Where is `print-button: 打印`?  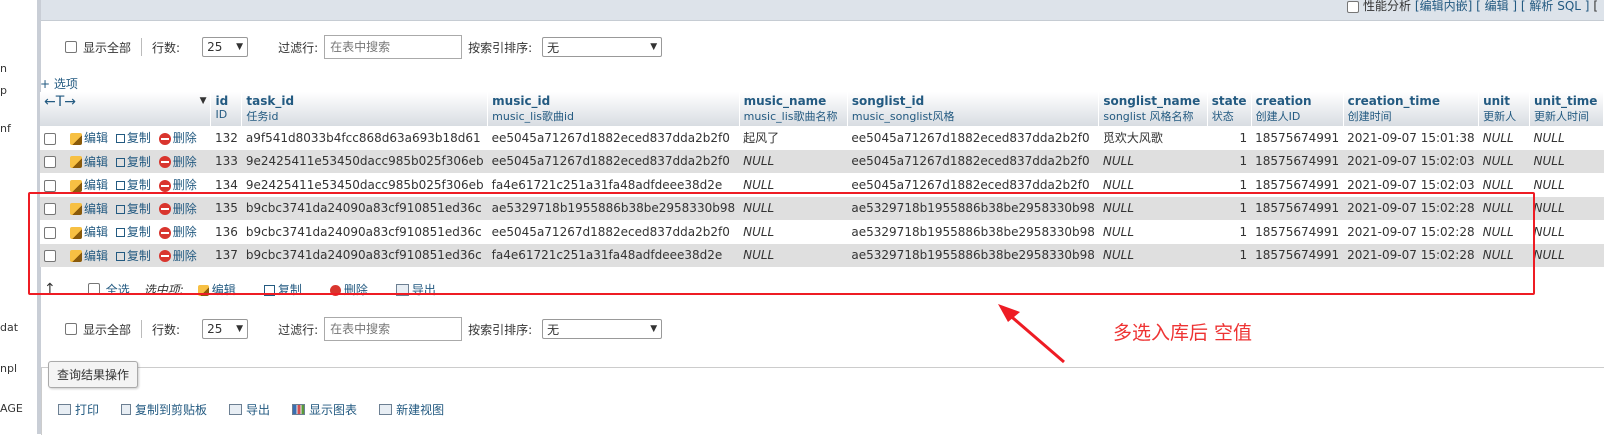 print-button: 打印 is located at coordinates (78, 409).